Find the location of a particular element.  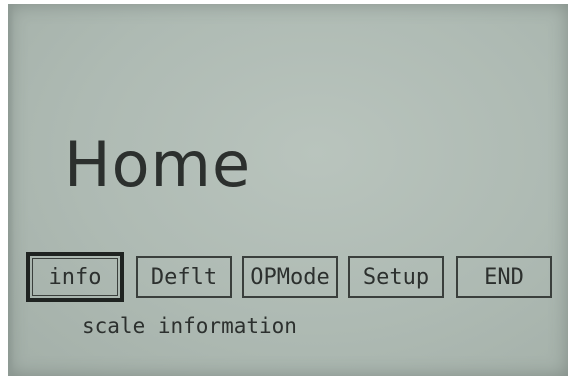

softkey-label: Deflt is located at coordinates (184, 277).